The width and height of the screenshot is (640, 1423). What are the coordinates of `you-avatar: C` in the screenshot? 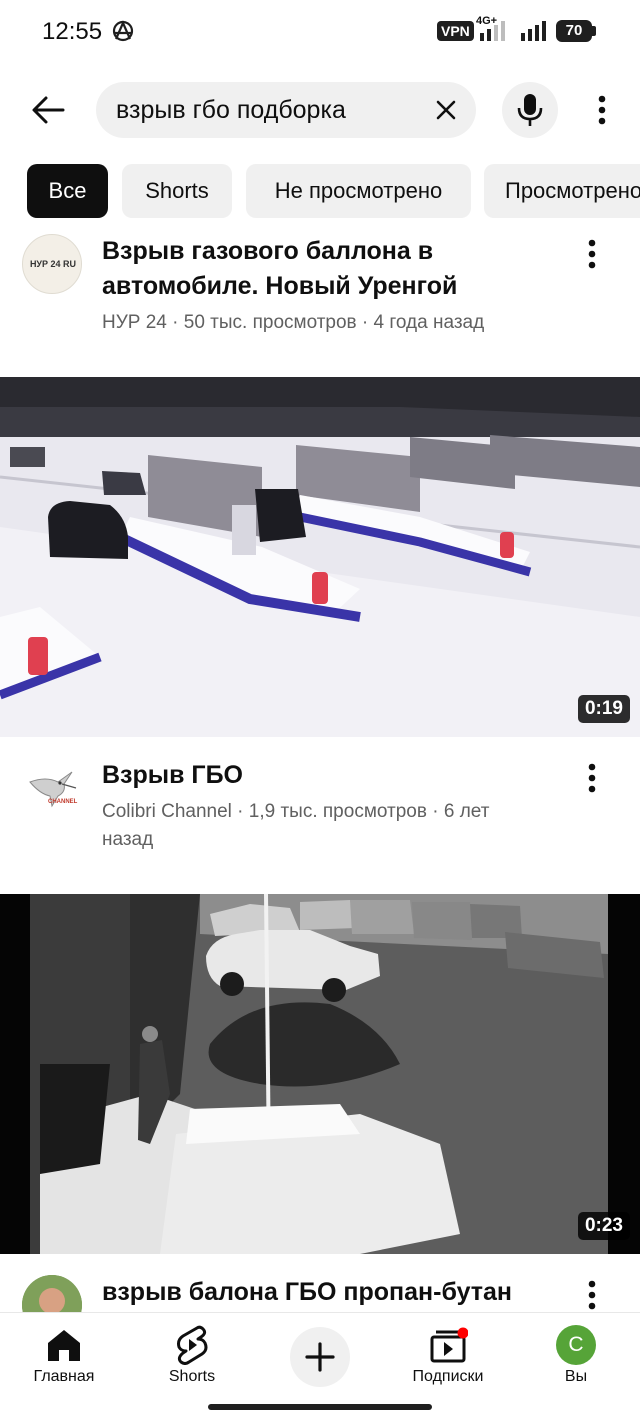 It's located at (576, 1345).